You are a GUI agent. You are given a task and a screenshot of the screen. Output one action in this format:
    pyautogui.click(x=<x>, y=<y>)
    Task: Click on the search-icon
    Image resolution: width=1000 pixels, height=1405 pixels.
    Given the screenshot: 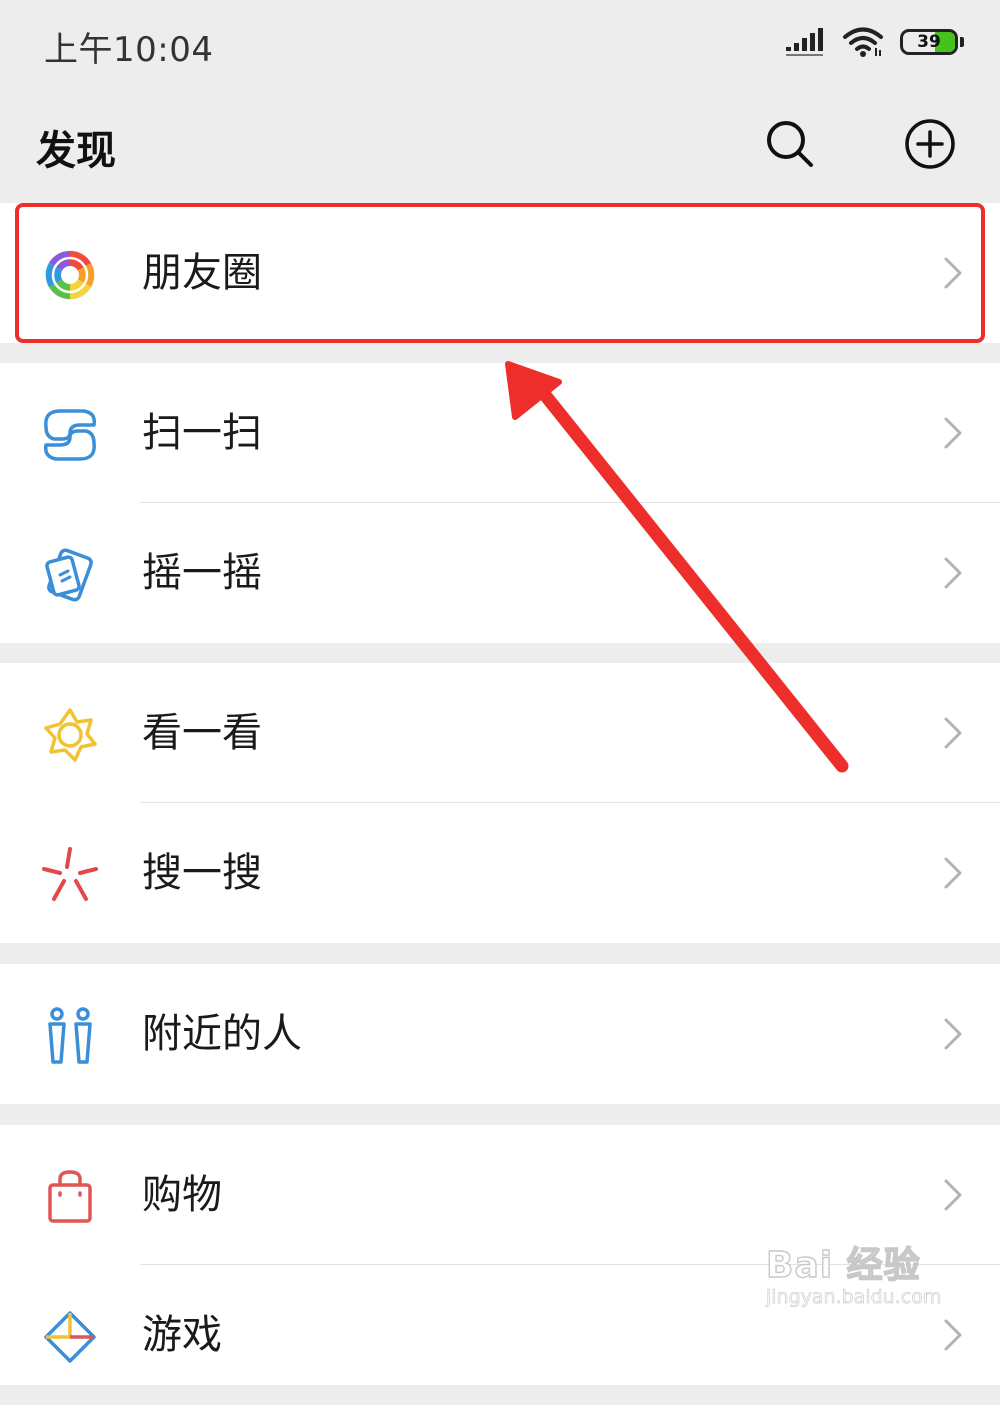 What is the action you would take?
    pyautogui.click(x=790, y=144)
    